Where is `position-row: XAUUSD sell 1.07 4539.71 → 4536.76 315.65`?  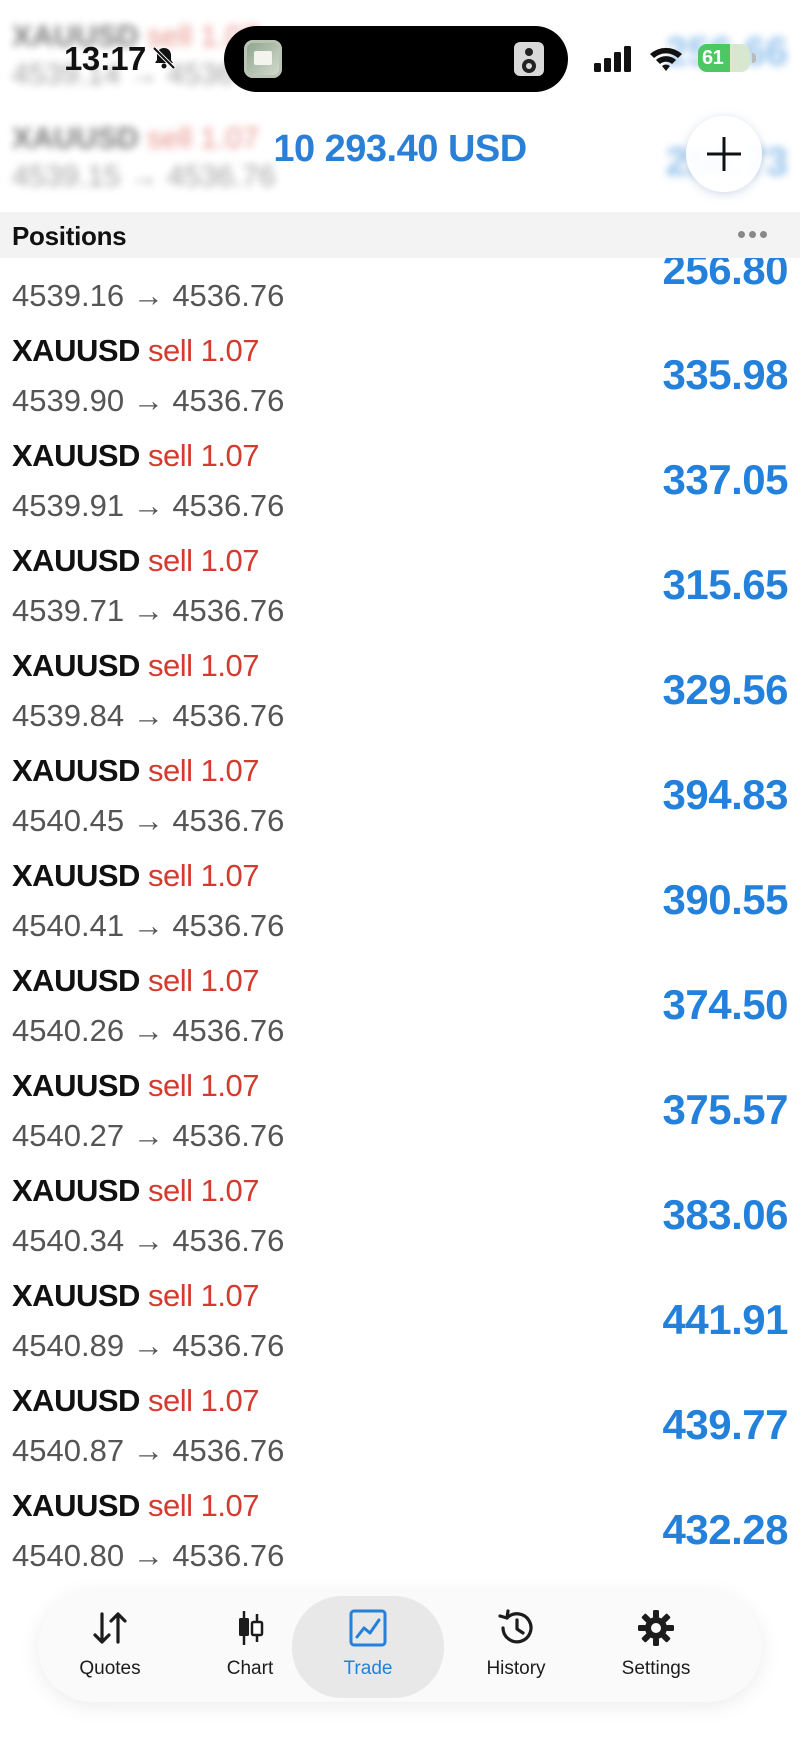 position-row: XAUUSD sell 1.07 4539.71 → 4536.76 315.65 is located at coordinates (400, 595).